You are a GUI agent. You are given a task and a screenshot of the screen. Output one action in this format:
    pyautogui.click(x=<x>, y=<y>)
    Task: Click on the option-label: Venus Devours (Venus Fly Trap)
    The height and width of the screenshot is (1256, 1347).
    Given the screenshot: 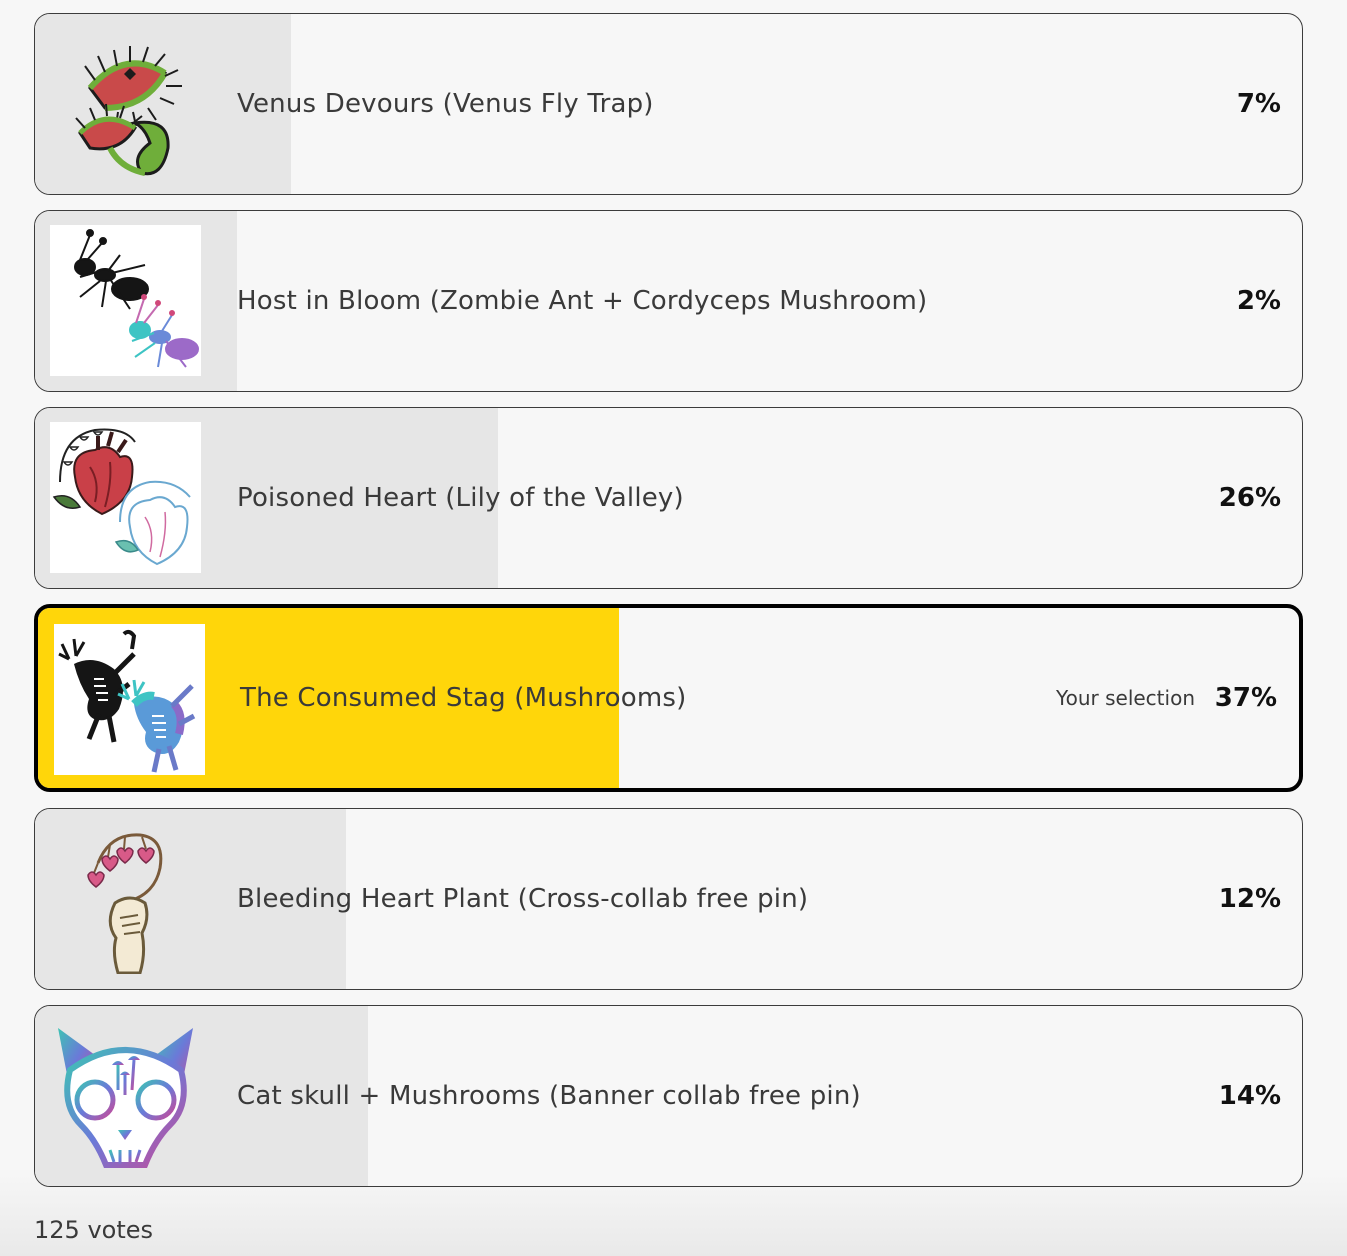 What is the action you would take?
    pyautogui.click(x=445, y=104)
    